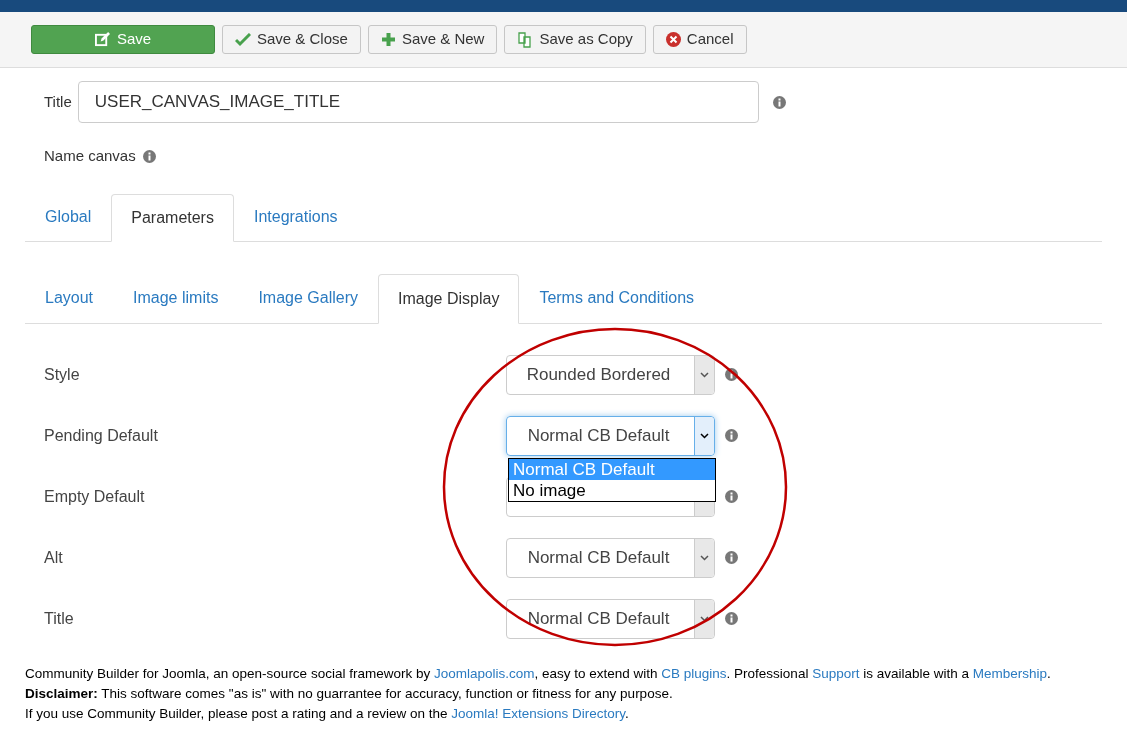 The image size is (1127, 752). What do you see at coordinates (349, 694) in the screenshot?
I see `footer-text: Disclaimer: This software comes "as is" with no guarrantee for accuracy, function or fitness for any purpose.` at bounding box center [349, 694].